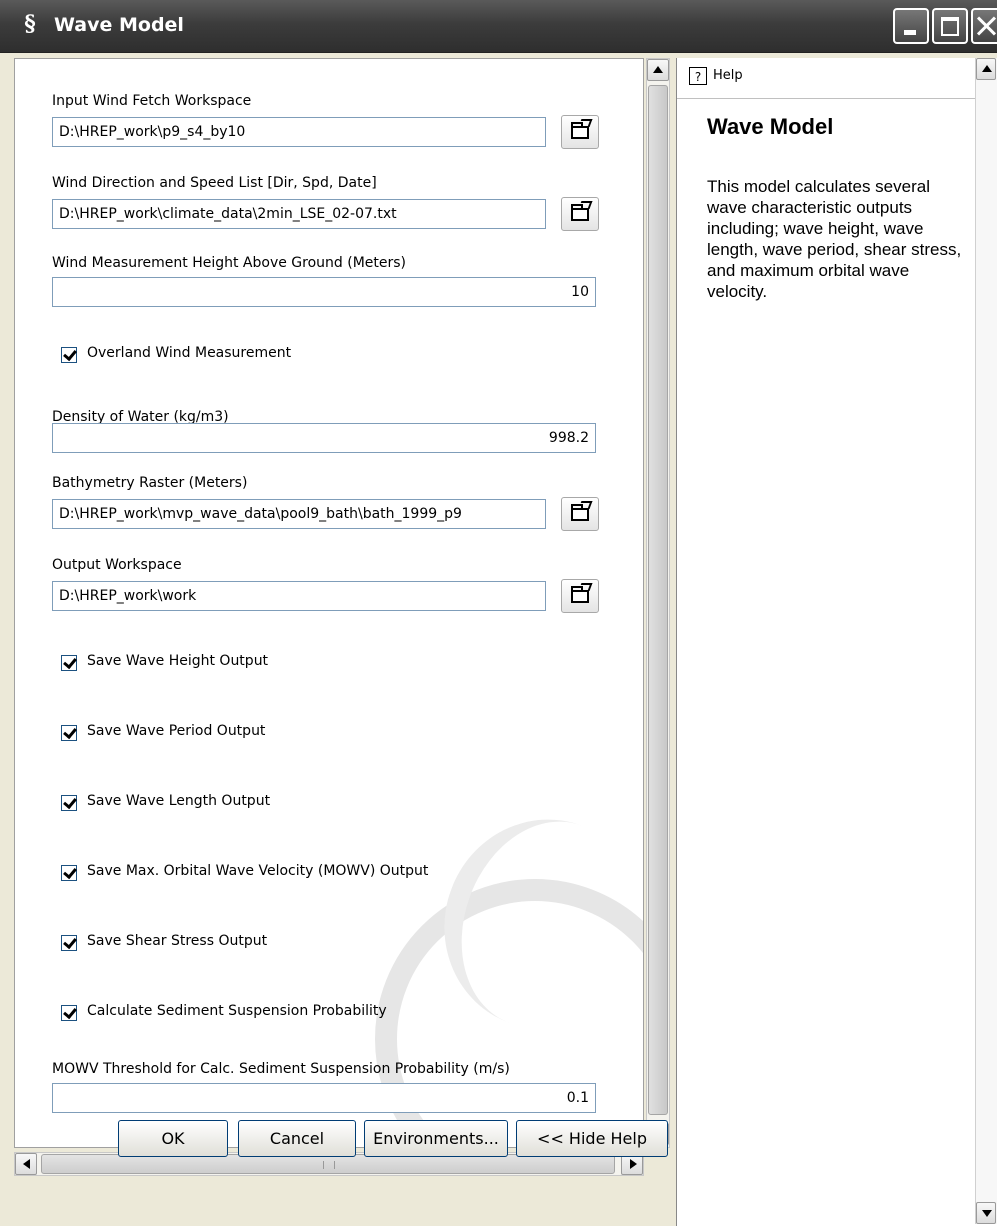 This screenshot has width=997, height=1226. I want to click on overland-checkbox, so click(69, 355).